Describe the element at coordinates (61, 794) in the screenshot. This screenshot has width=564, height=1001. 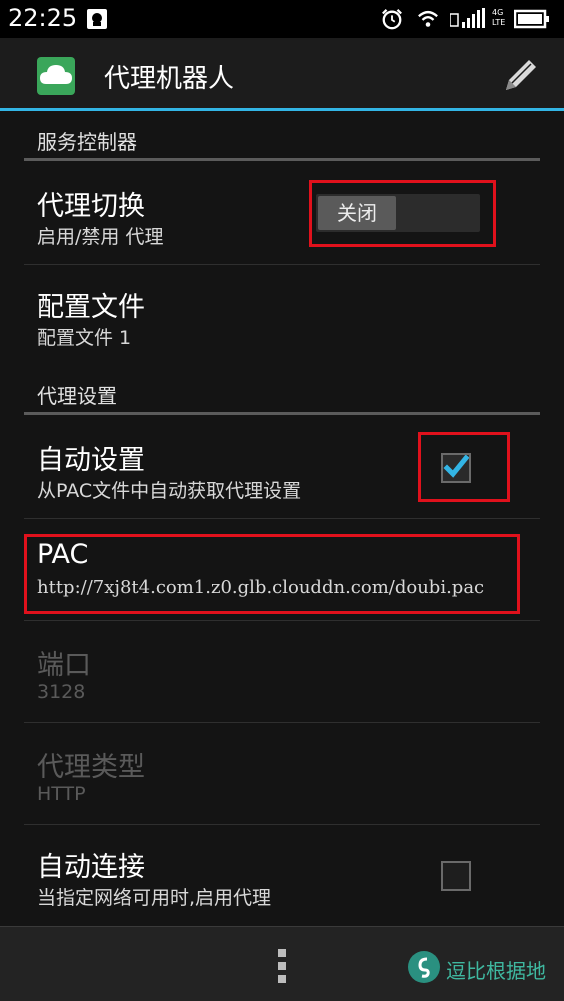
I see `pref-summary: HTTP` at that location.